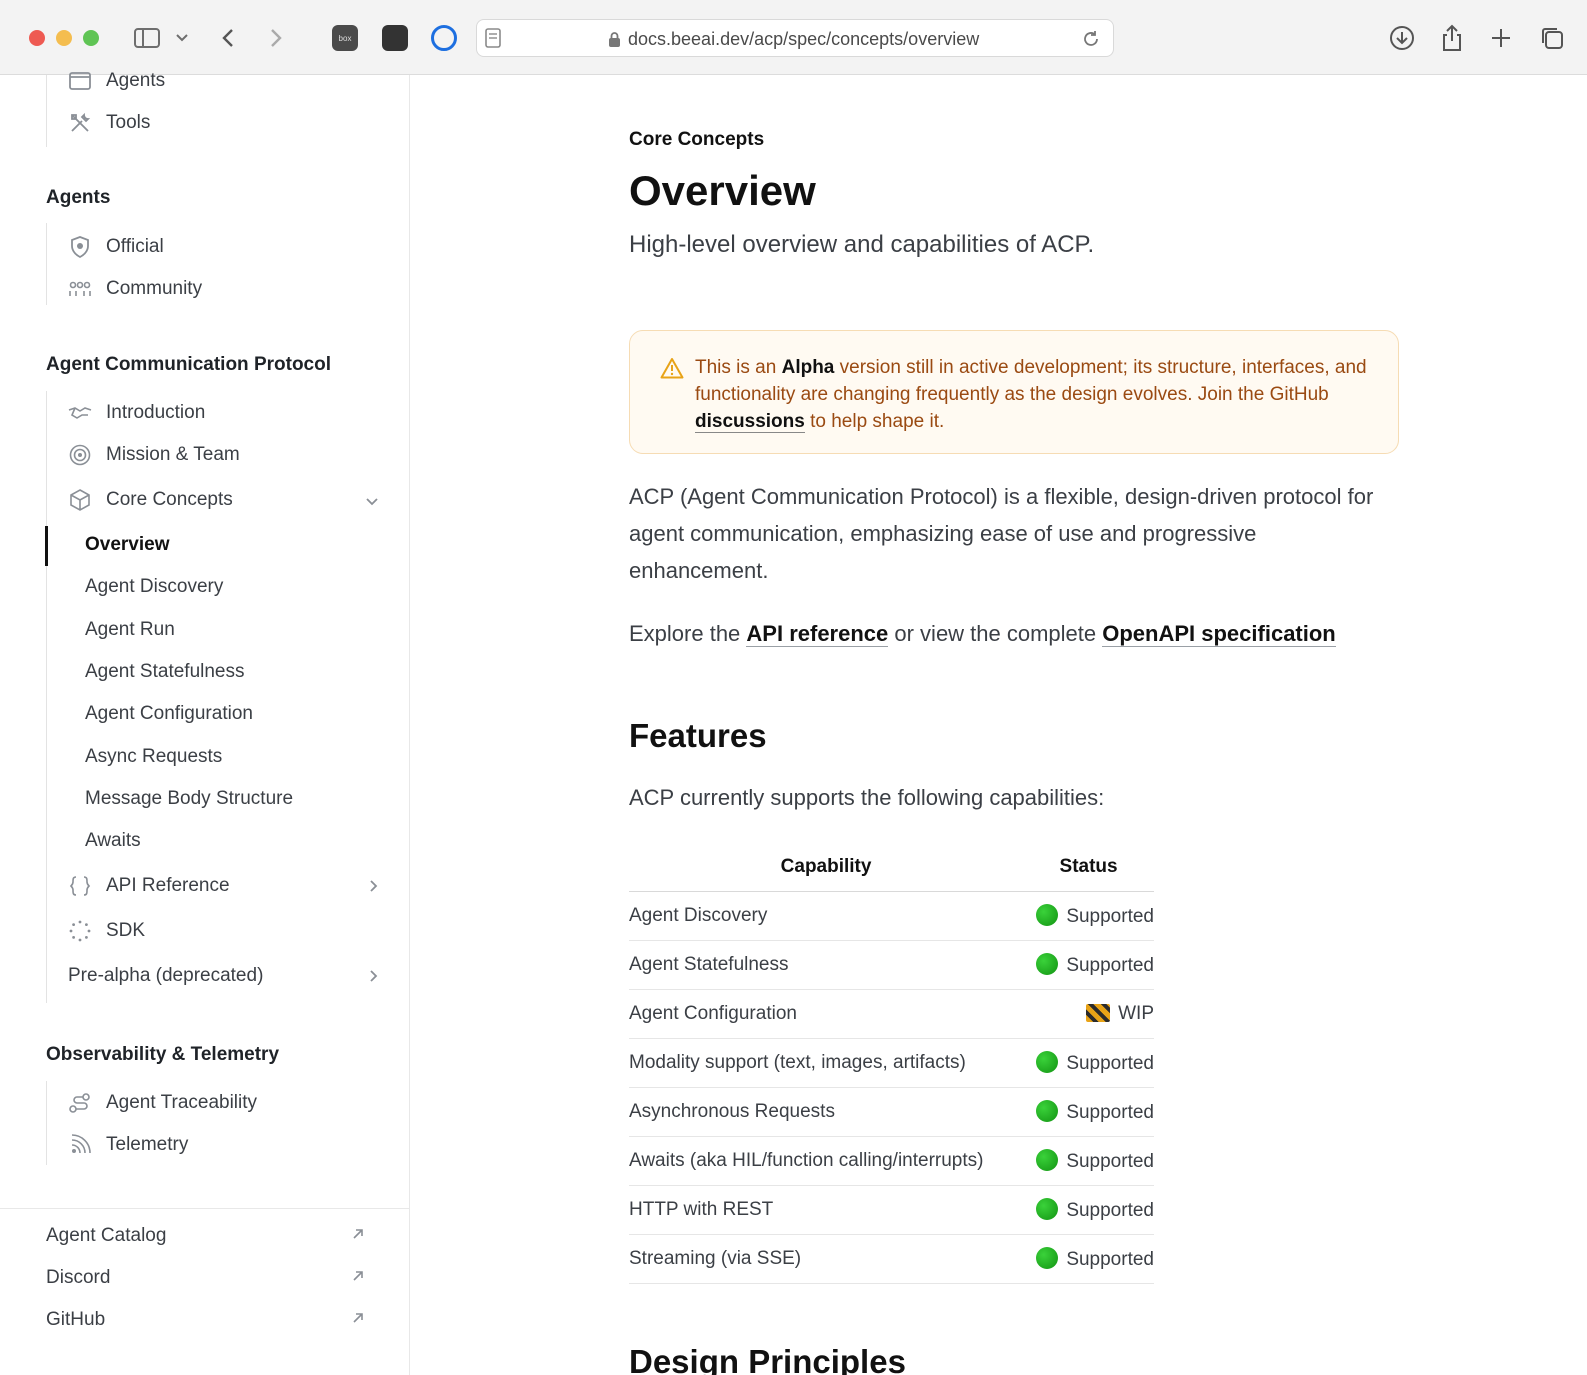  I want to click on sidebar-subitem-agent-statefulness: Agent Statefulness, so click(165, 672).